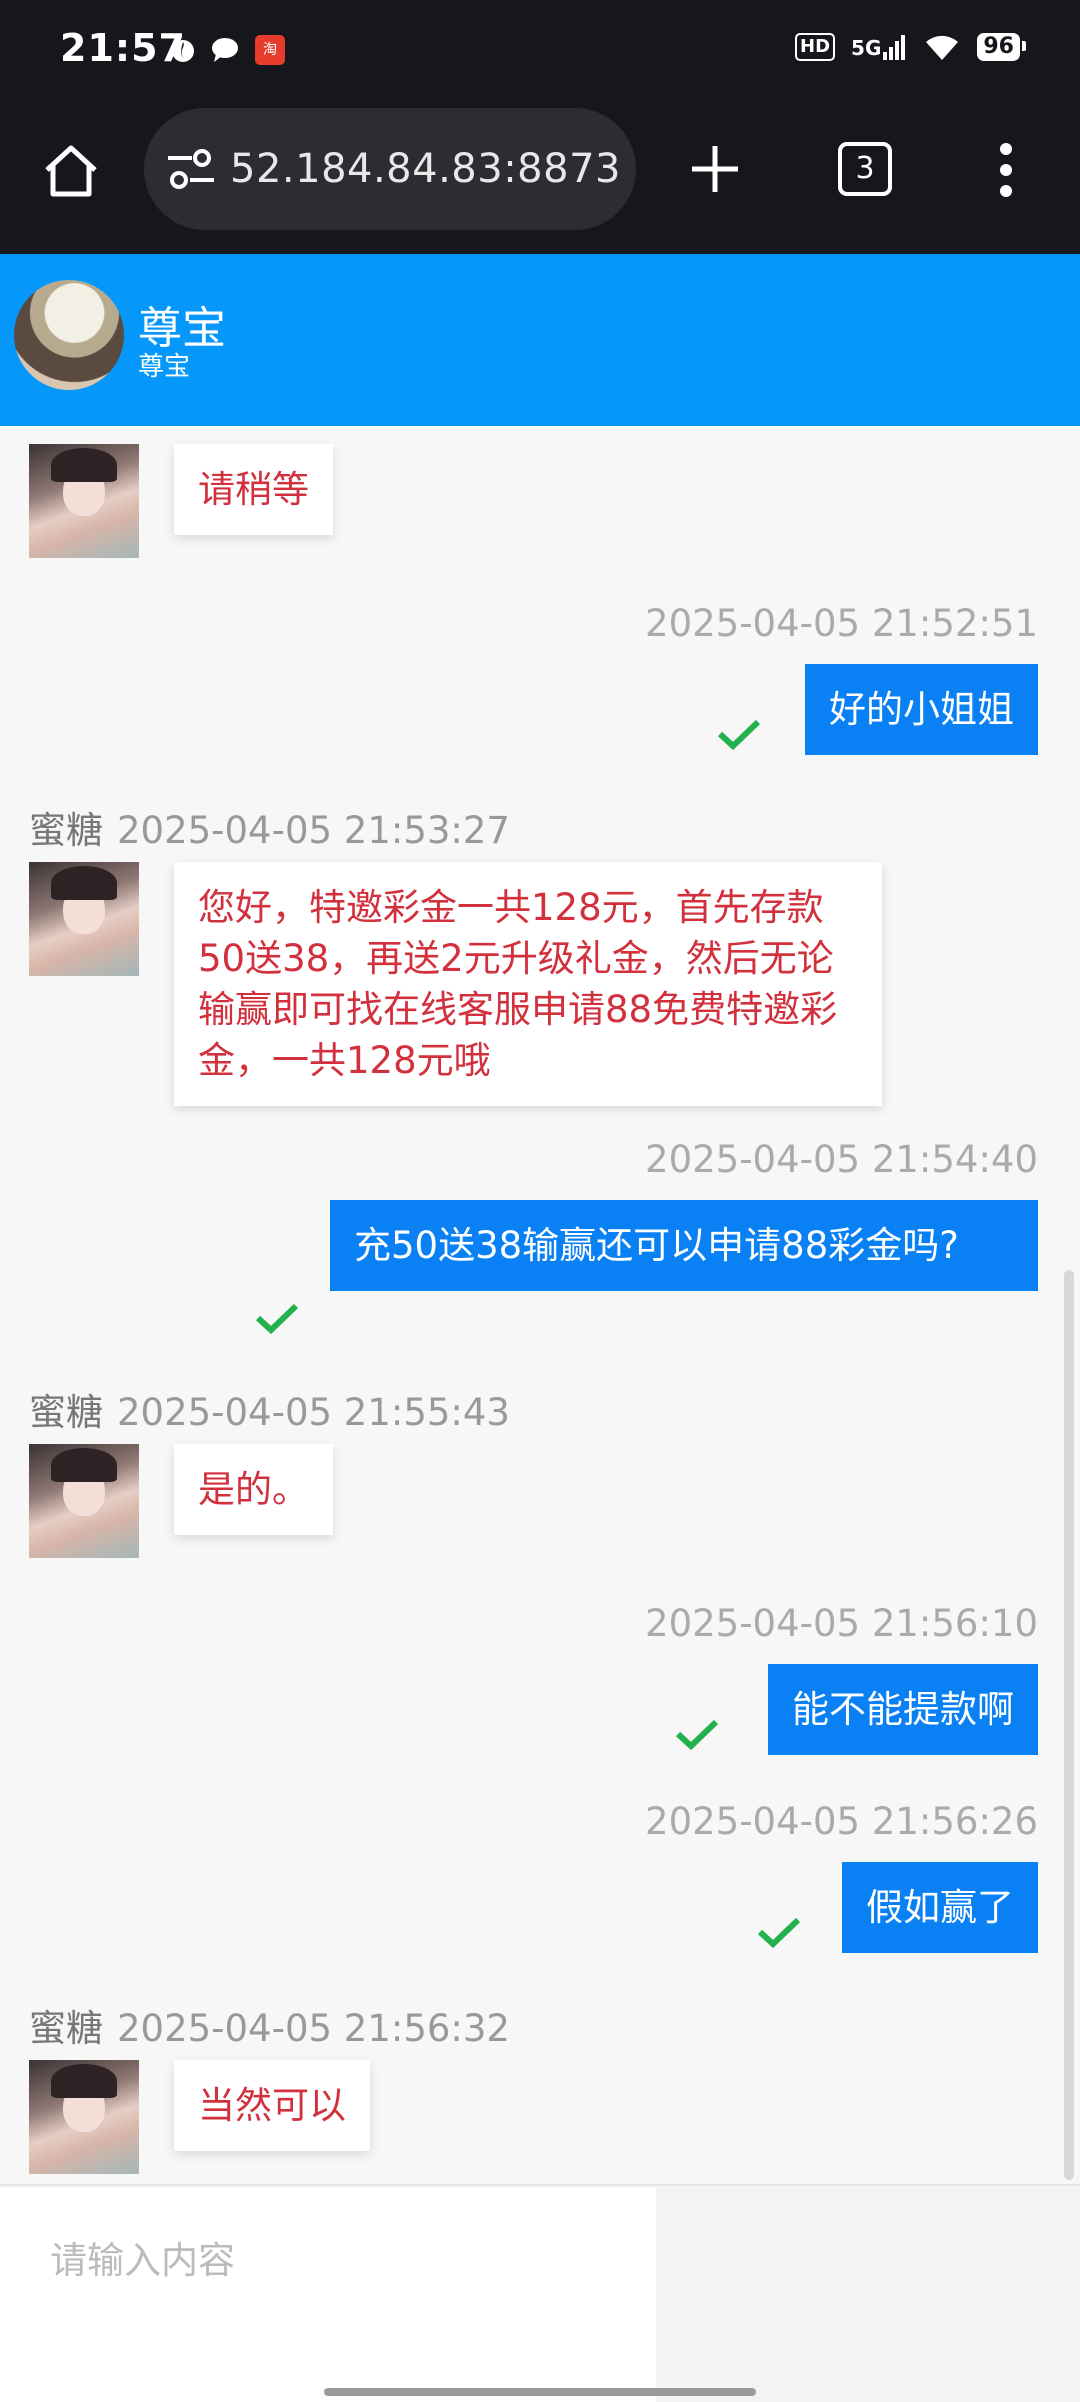  I want to click on taobao-icon: 淘, so click(270, 50).